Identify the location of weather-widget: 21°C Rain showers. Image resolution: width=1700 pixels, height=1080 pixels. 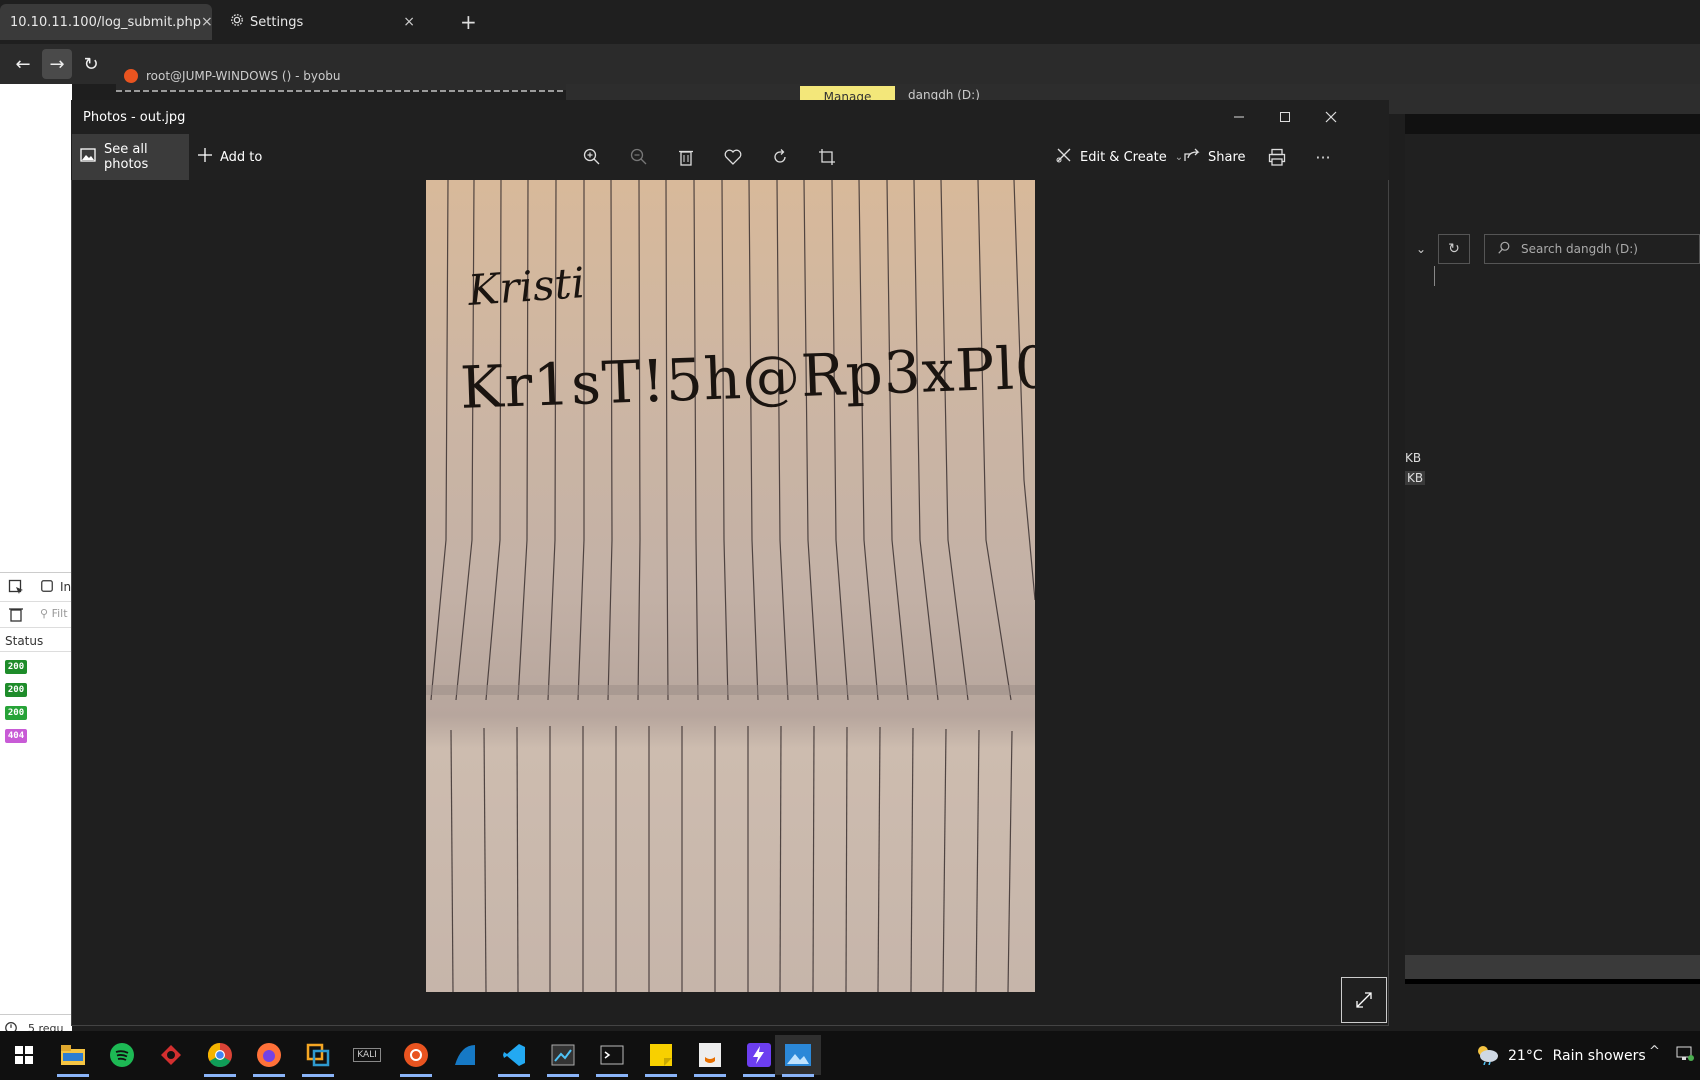
(1560, 1055).